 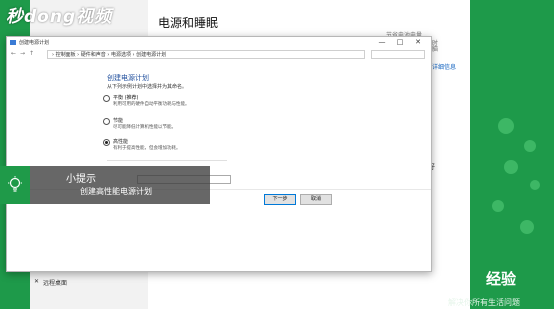 What do you see at coordinates (13, 42) in the screenshot?
I see `power-options-icon` at bounding box center [13, 42].